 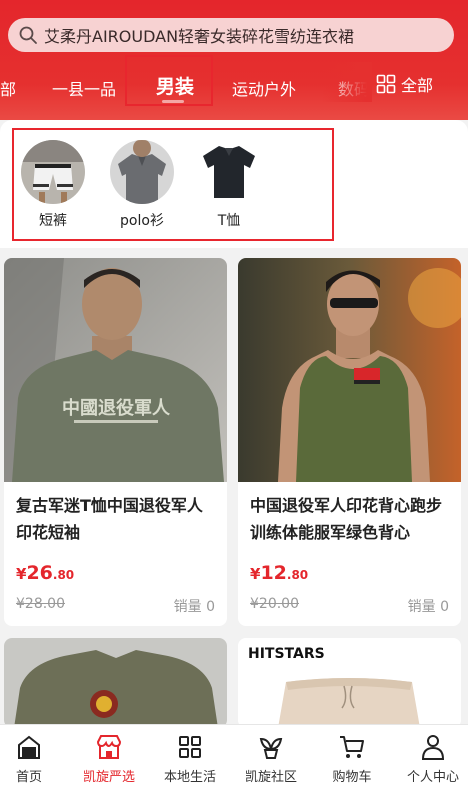 What do you see at coordinates (199, 36) in the screenshot?
I see `search-placeholder: 艾柔丹AIROUDAN轻奢女装碎花雪纺连衣裙` at bounding box center [199, 36].